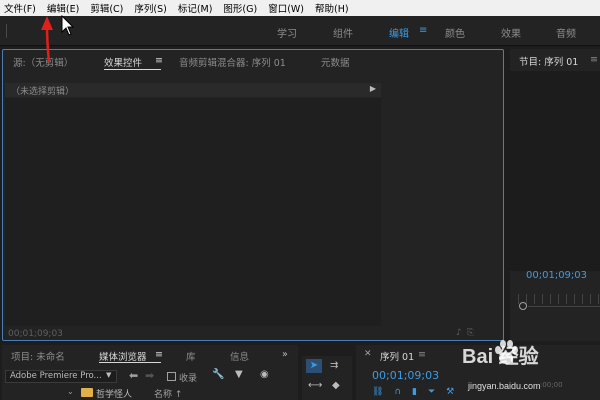  What do you see at coordinates (6, 31) in the screenshot?
I see `workspace-divider` at bounding box center [6, 31].